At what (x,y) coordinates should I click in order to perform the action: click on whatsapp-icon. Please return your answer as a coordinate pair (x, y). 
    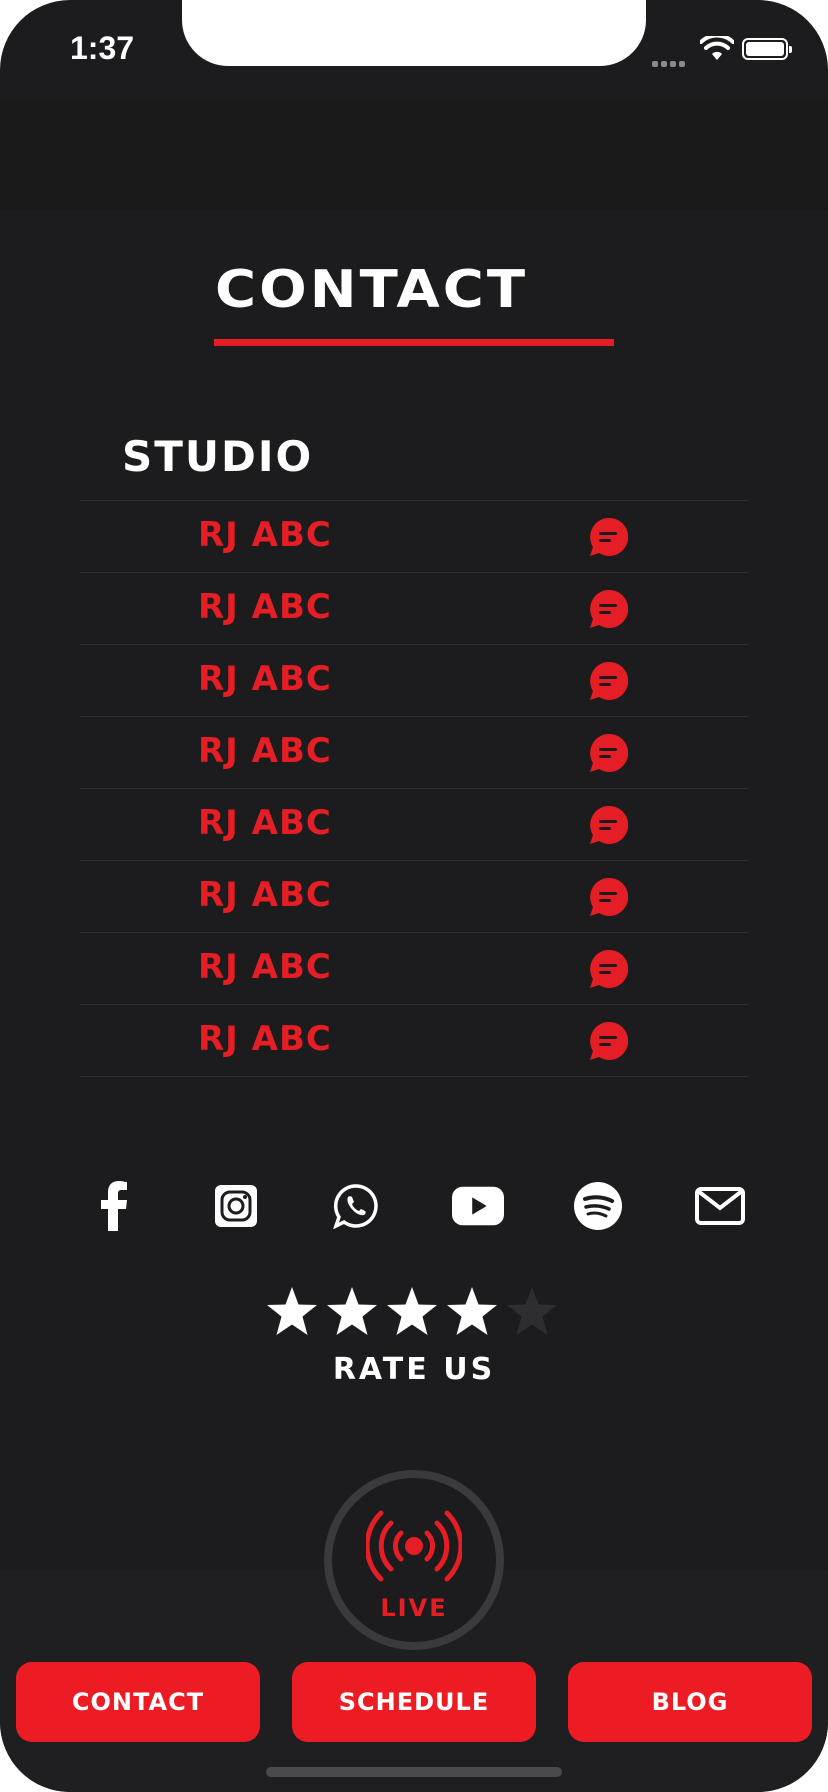
    Looking at the image, I should click on (356, 1206).